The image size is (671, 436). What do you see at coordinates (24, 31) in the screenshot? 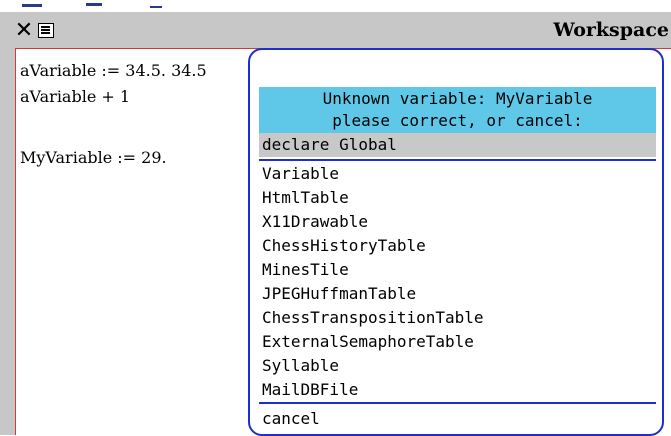
I see `close-icon: ✕` at bounding box center [24, 31].